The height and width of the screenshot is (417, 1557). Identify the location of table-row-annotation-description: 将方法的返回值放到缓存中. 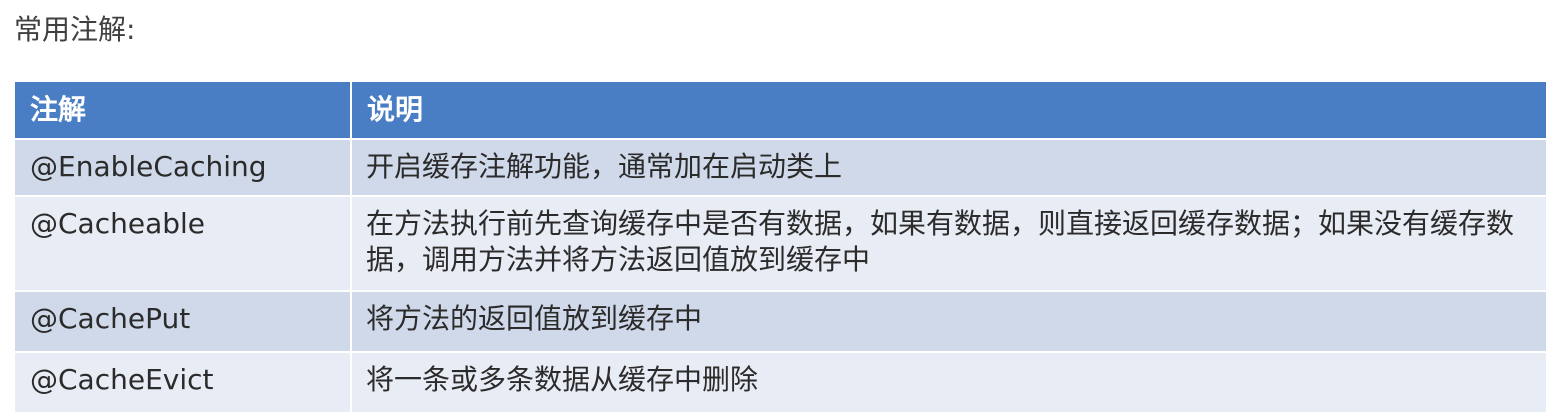
(949, 321).